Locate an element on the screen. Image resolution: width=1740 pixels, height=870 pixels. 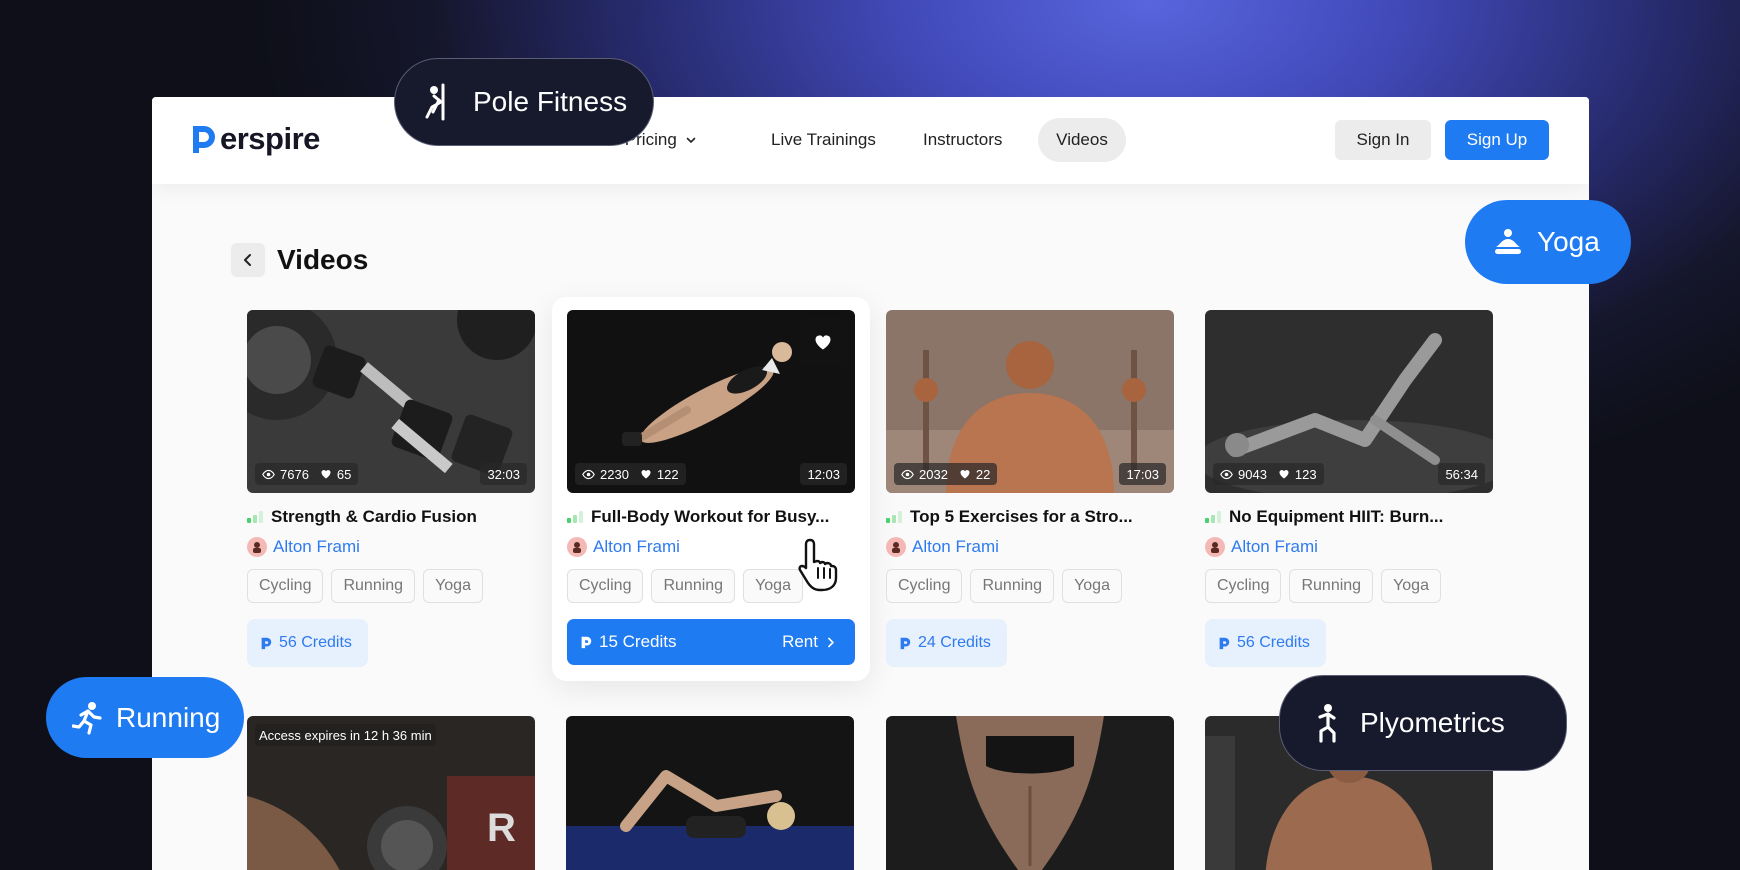
video-stats: 2032 22 is located at coordinates (946, 474).